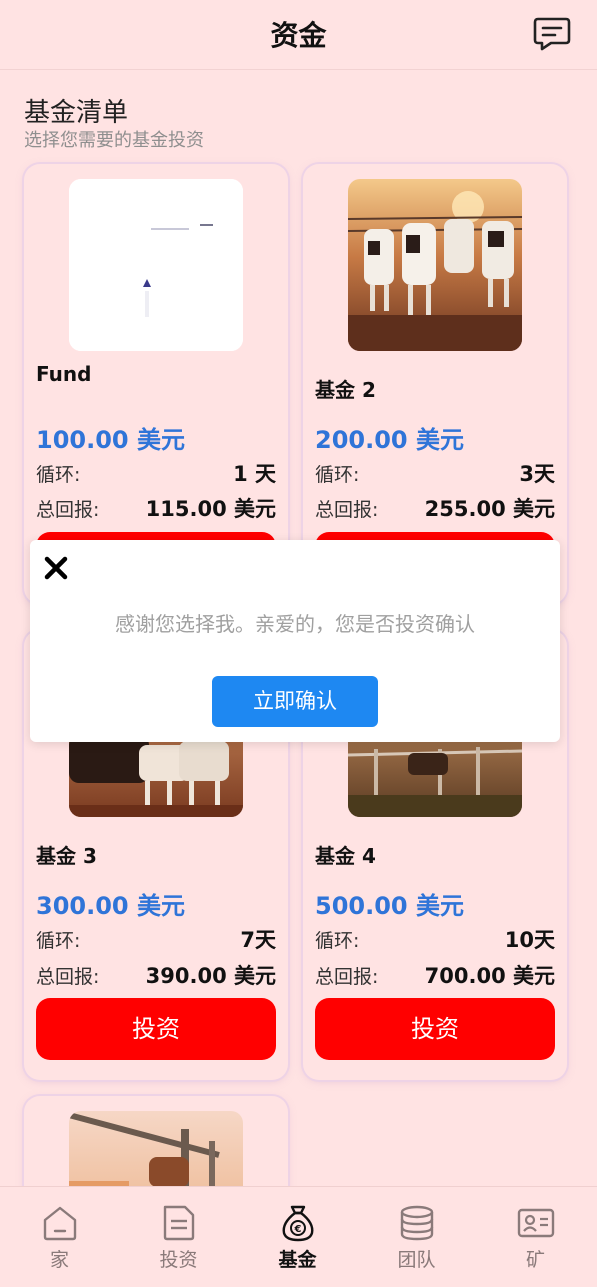 Image resolution: width=597 pixels, height=1287 pixels. I want to click on return-row: 总回报: 115.00 美元, so click(156, 507).